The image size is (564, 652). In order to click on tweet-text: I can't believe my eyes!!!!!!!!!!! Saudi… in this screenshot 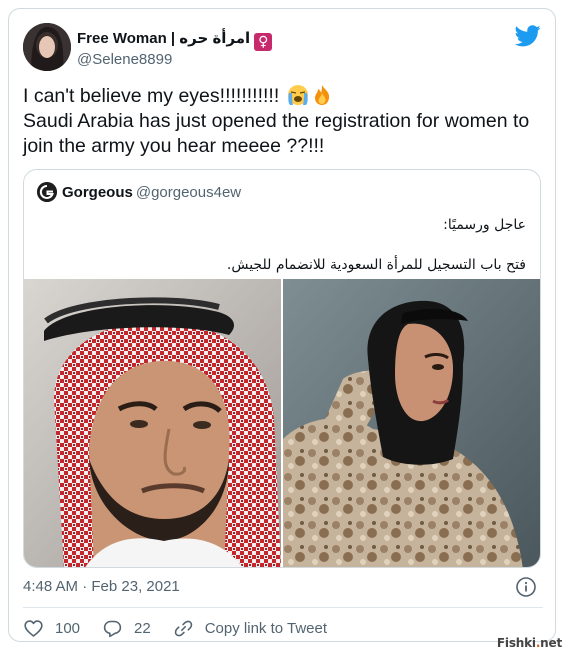, I will do `click(286, 121)`.